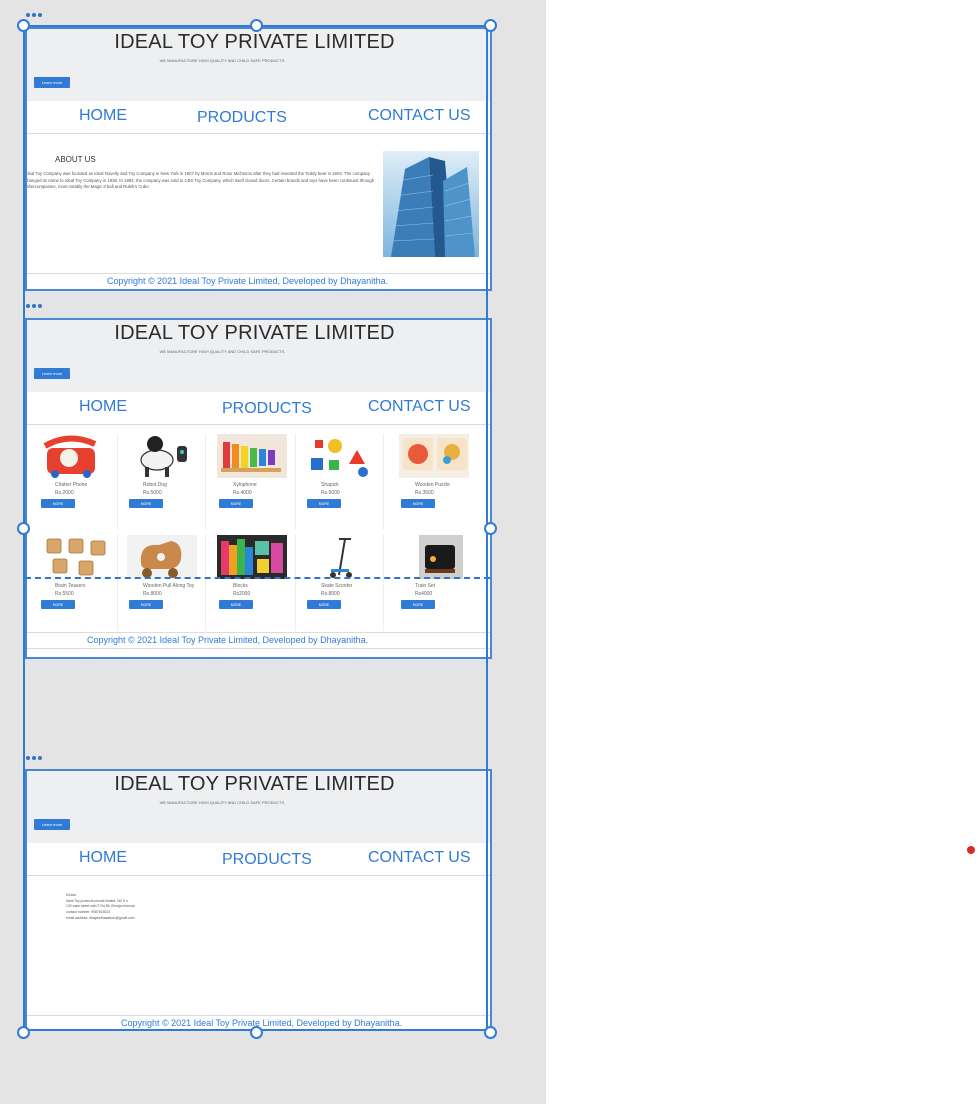 This screenshot has width=977, height=1104. What do you see at coordinates (242, 493) in the screenshot?
I see `product-price: Rs.4000` at bounding box center [242, 493].